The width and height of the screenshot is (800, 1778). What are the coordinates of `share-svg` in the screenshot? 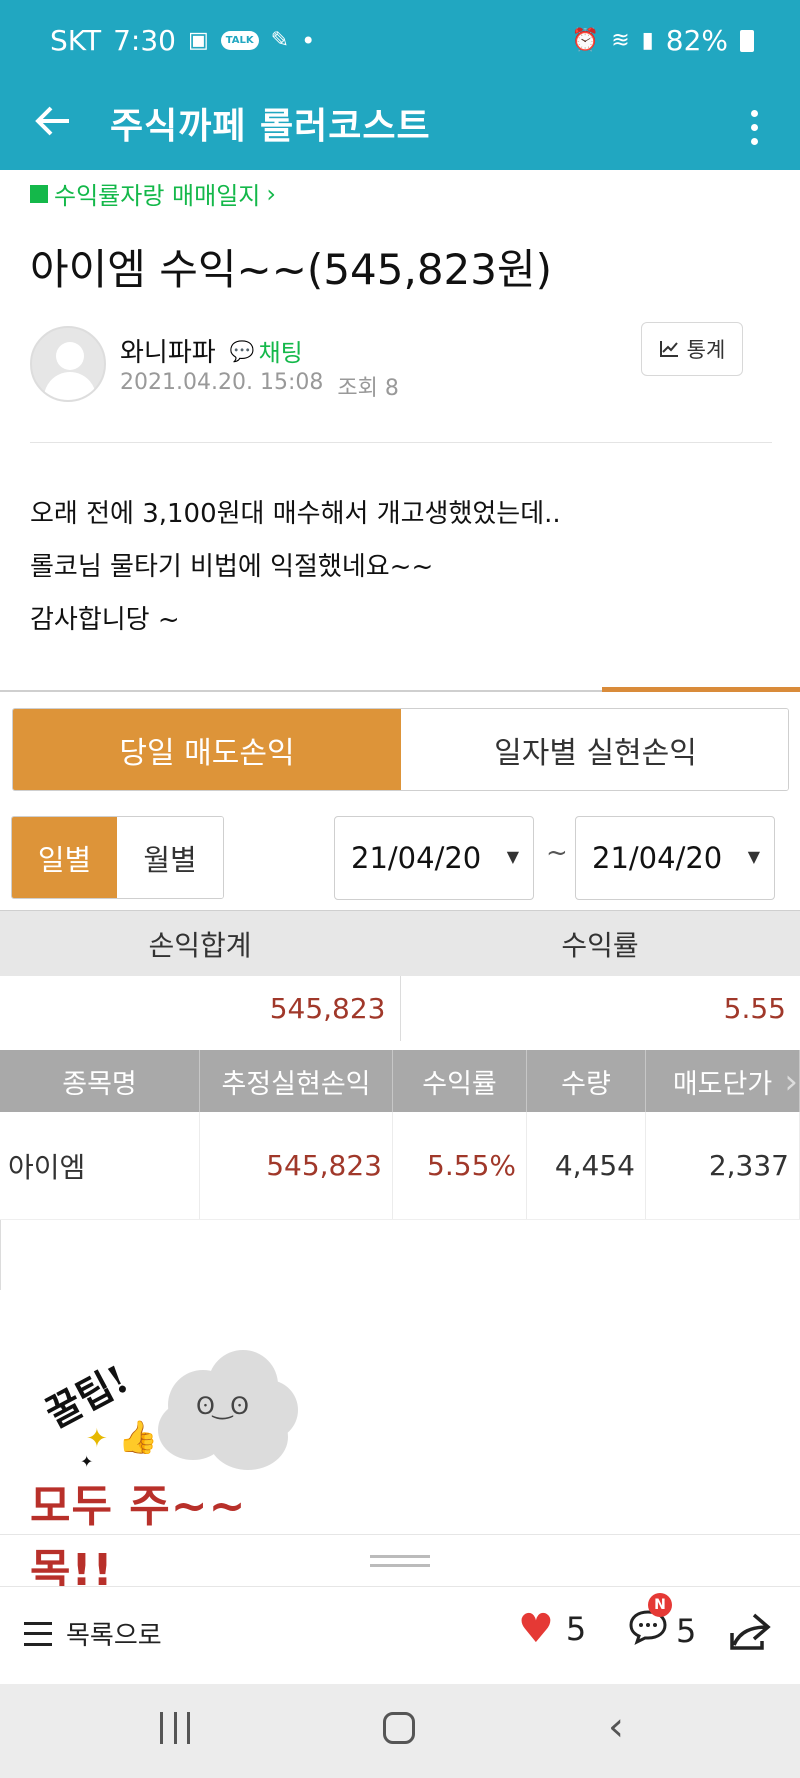 It's located at (750, 1631).